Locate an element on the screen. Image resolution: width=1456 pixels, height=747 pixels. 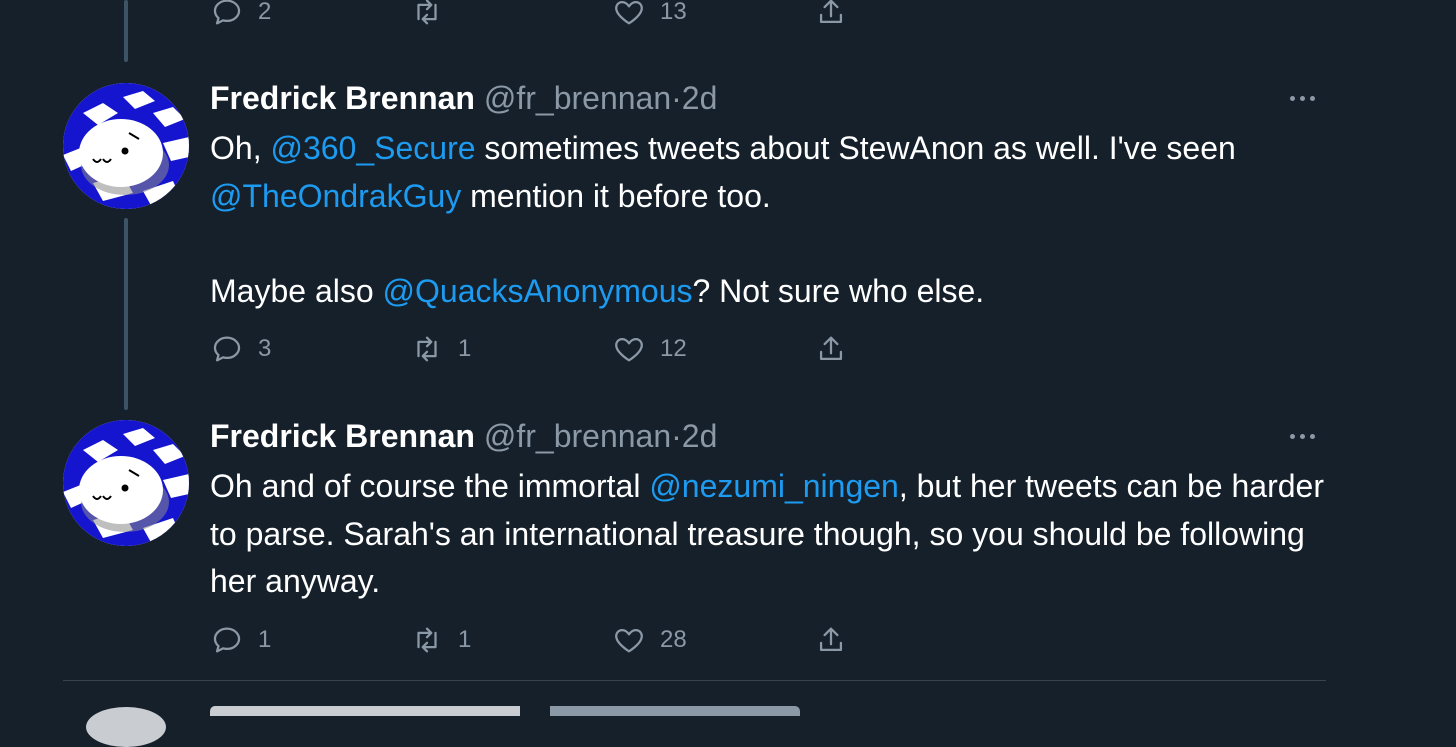
mention-link: @QuacksAnonymous is located at coordinates (538, 291).